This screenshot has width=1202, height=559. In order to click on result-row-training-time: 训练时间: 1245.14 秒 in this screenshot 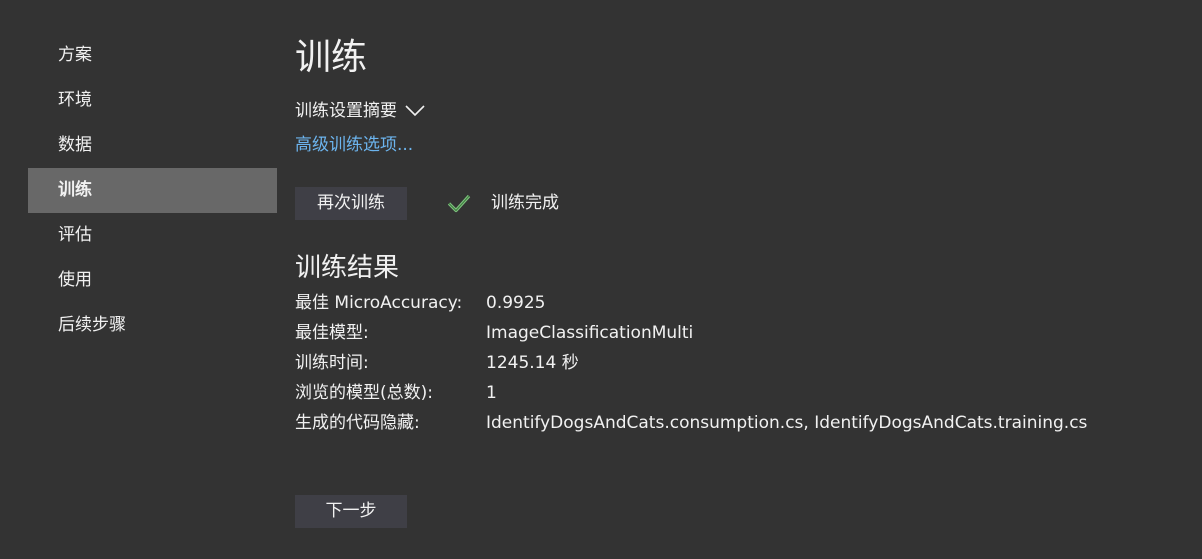, I will do `click(691, 363)`.